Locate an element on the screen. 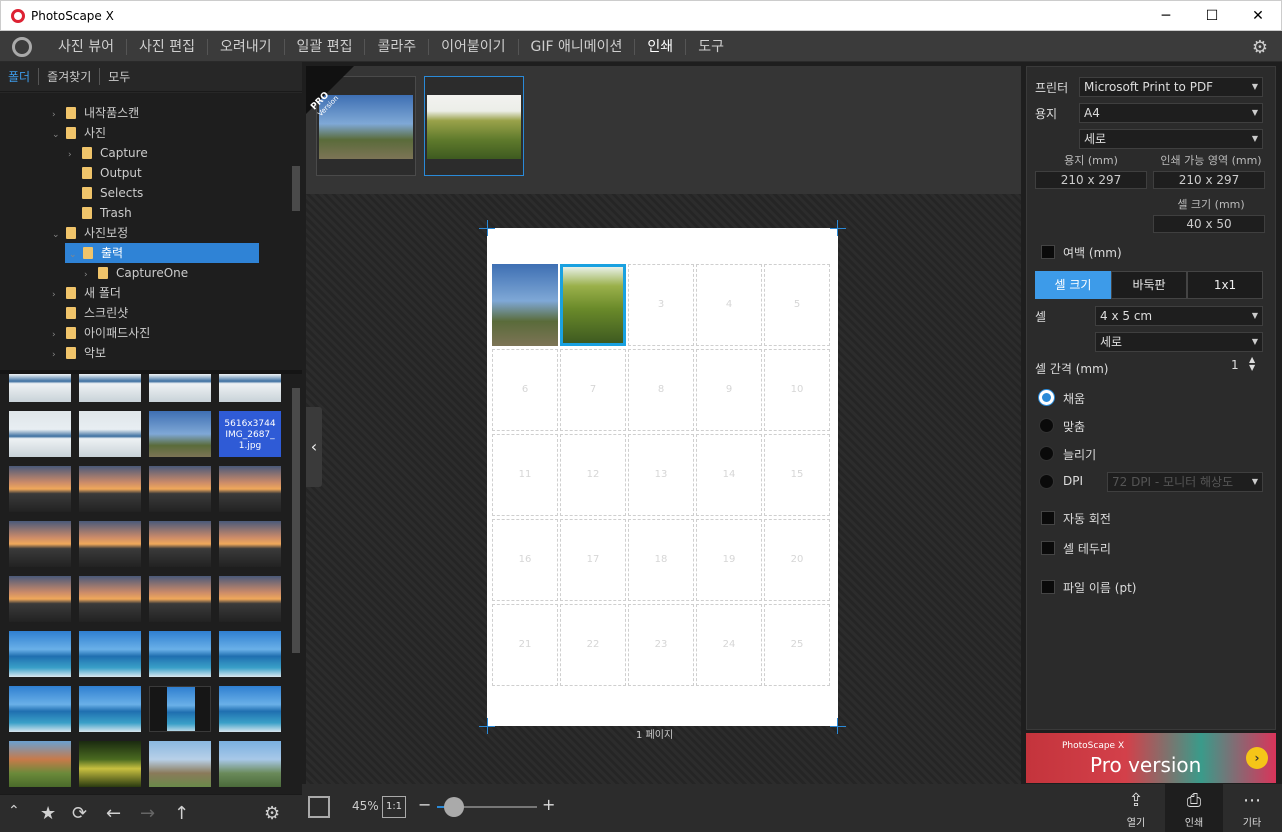 The image size is (1282, 832). fit-view-icon is located at coordinates (319, 807).